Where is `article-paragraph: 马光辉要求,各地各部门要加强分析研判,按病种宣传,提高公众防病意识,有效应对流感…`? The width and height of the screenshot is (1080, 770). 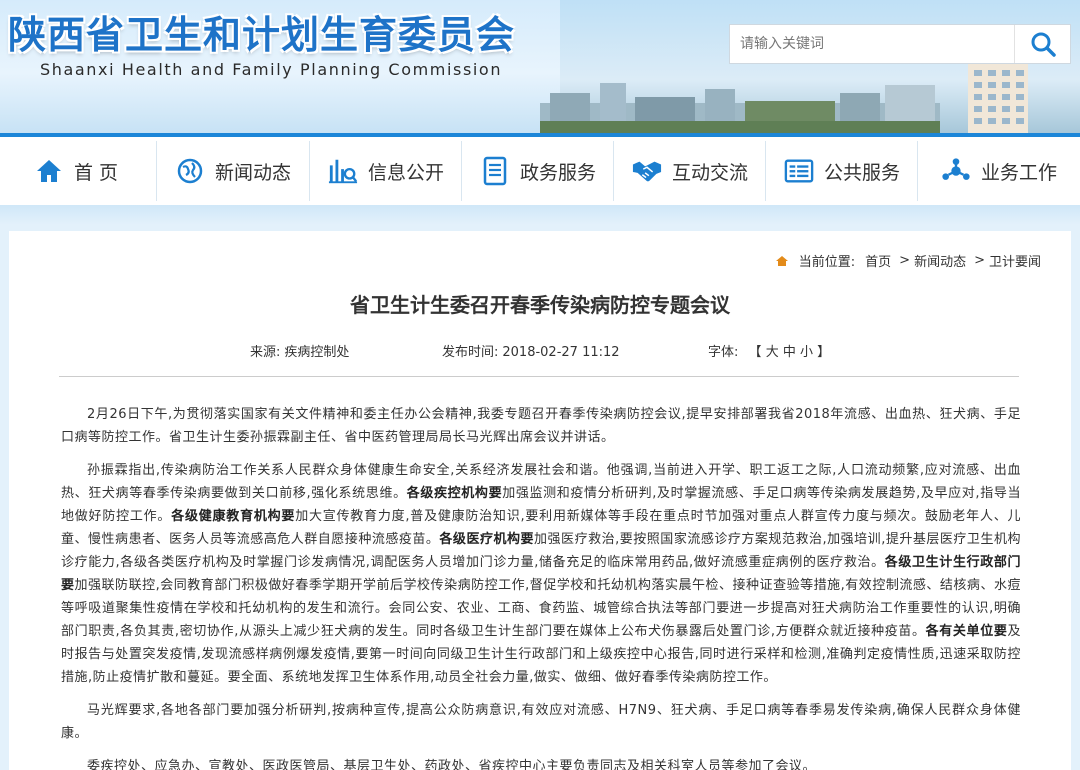
article-paragraph: 马光辉要求,各地各部门要加强分析研判,按病种宣传,提高公众防病意识,有效应对流感… is located at coordinates (541, 722).